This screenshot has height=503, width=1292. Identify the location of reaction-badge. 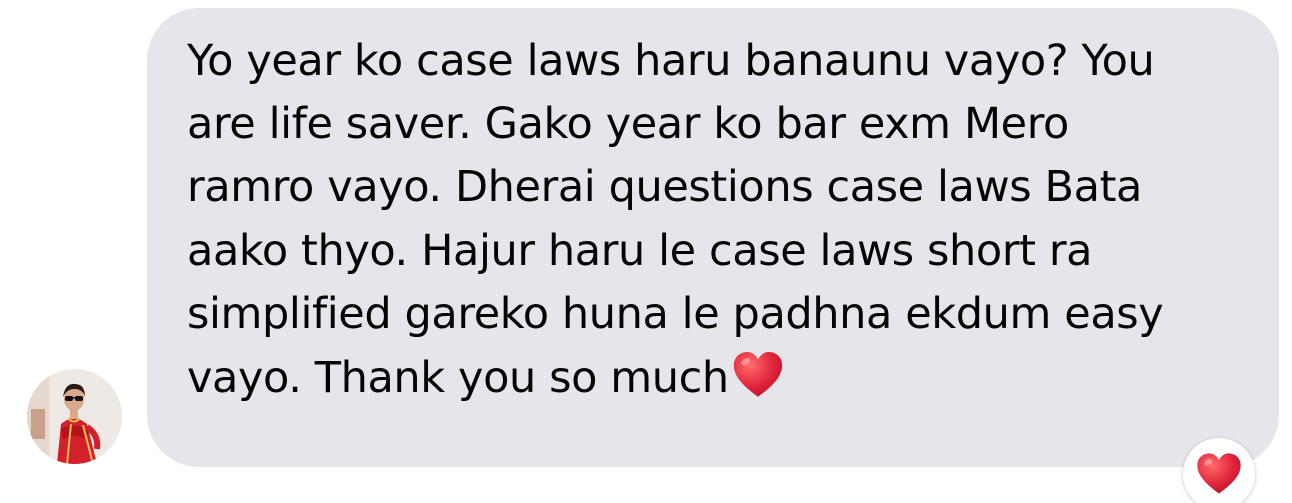
(1219, 470).